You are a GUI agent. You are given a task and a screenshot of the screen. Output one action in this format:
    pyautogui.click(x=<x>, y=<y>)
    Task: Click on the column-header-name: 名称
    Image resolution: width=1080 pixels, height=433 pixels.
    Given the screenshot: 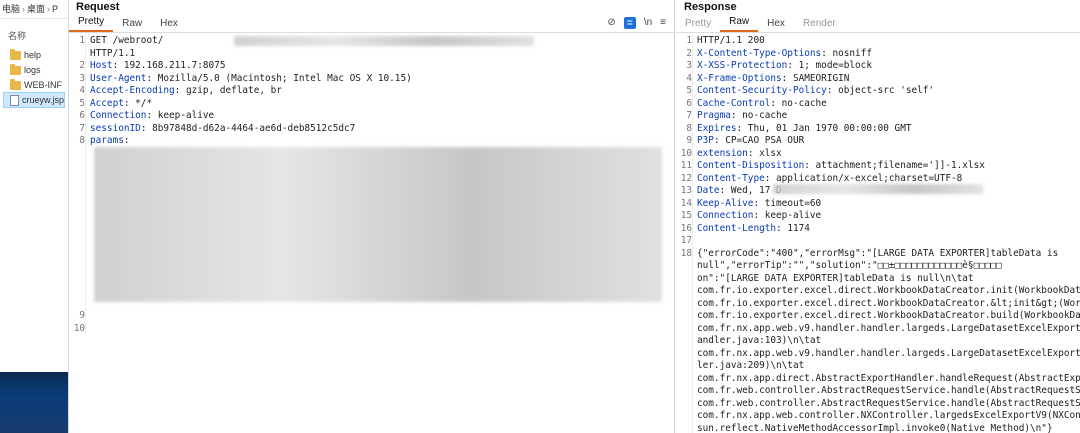 What is the action you would take?
    pyautogui.click(x=34, y=33)
    